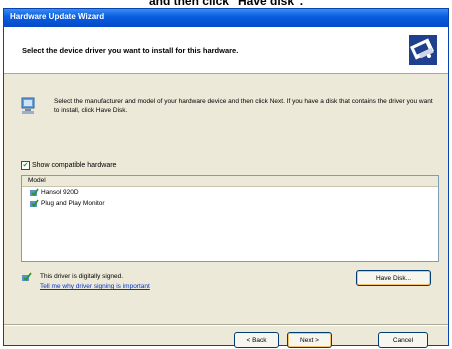 The height and width of the screenshot is (349, 452). I want to click on show-compatible-label: Show compatible hardware, so click(74, 165).